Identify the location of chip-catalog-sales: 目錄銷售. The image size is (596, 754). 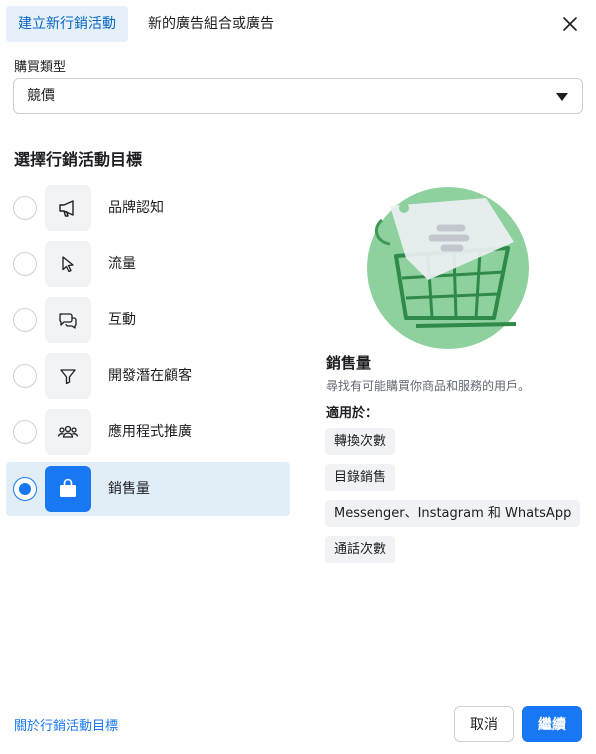
(360, 477).